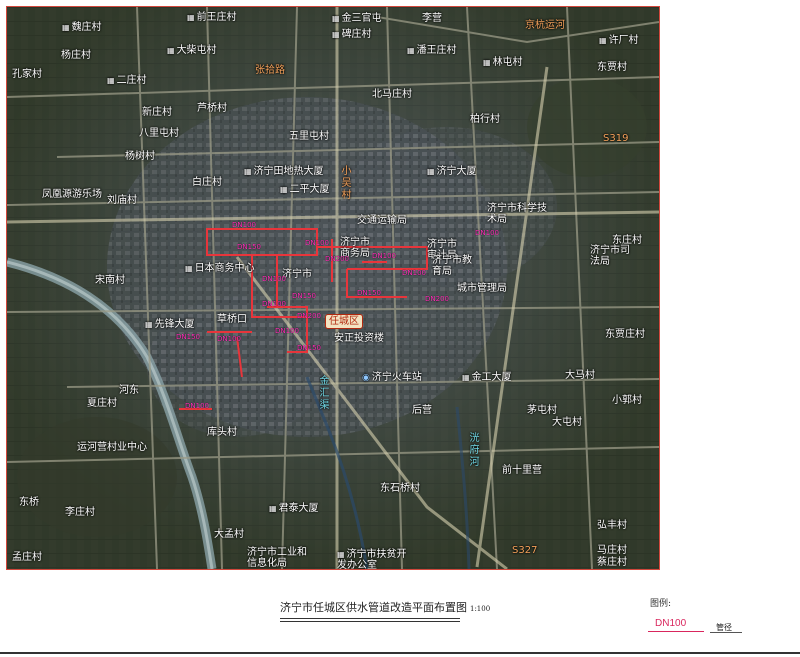  I want to click on place-label: 库头村, so click(222, 432).